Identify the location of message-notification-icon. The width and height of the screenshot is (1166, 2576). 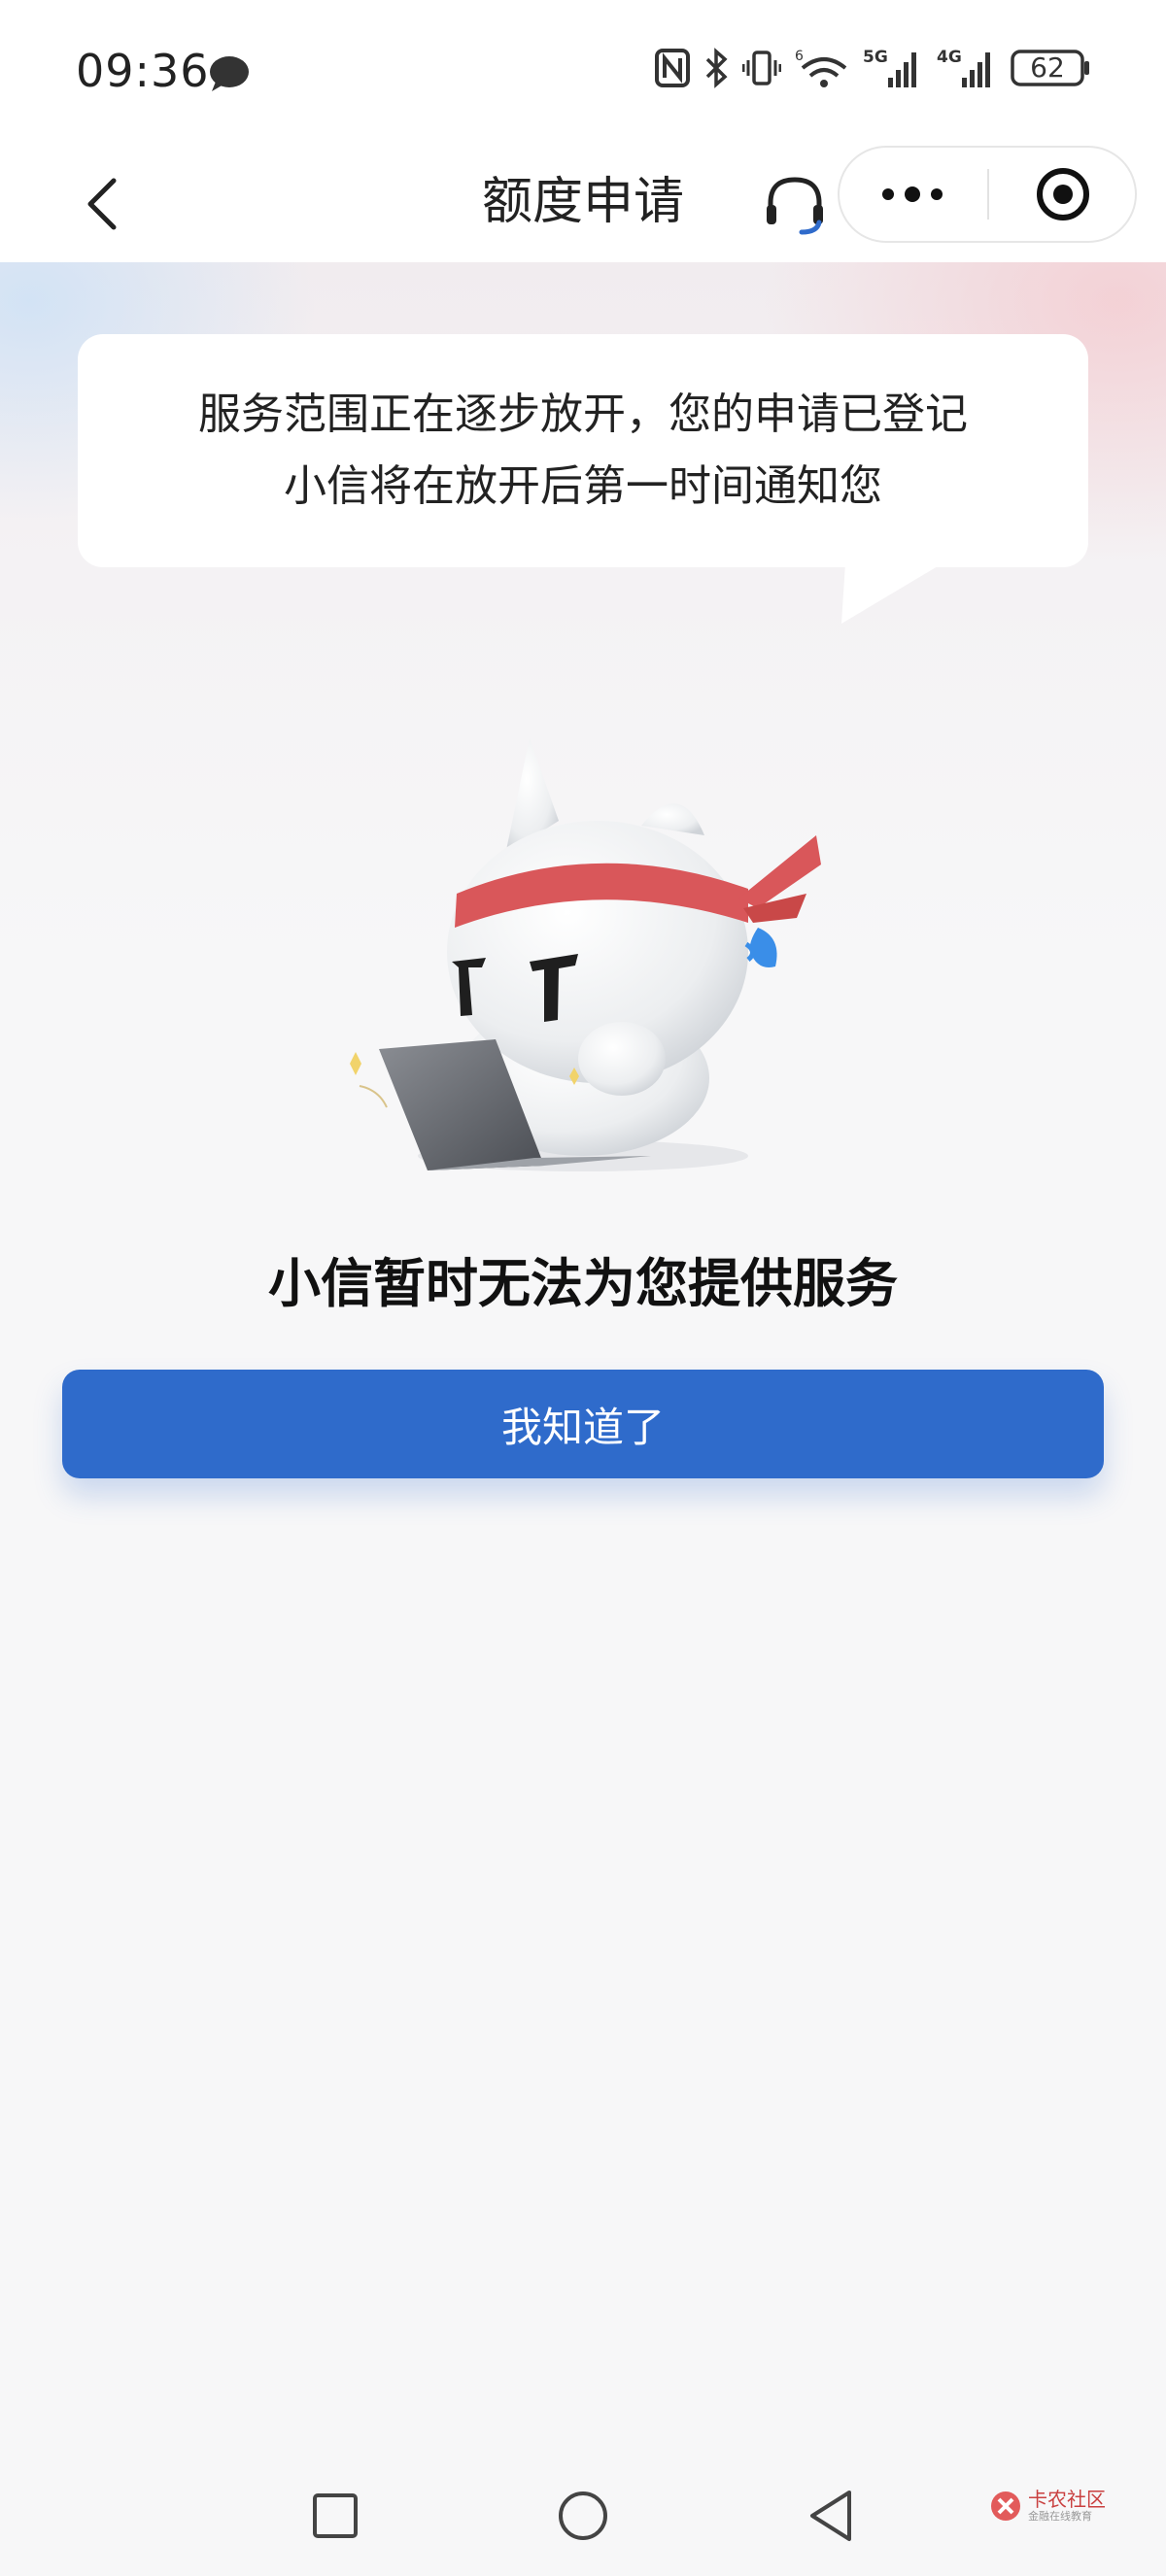
(229, 75).